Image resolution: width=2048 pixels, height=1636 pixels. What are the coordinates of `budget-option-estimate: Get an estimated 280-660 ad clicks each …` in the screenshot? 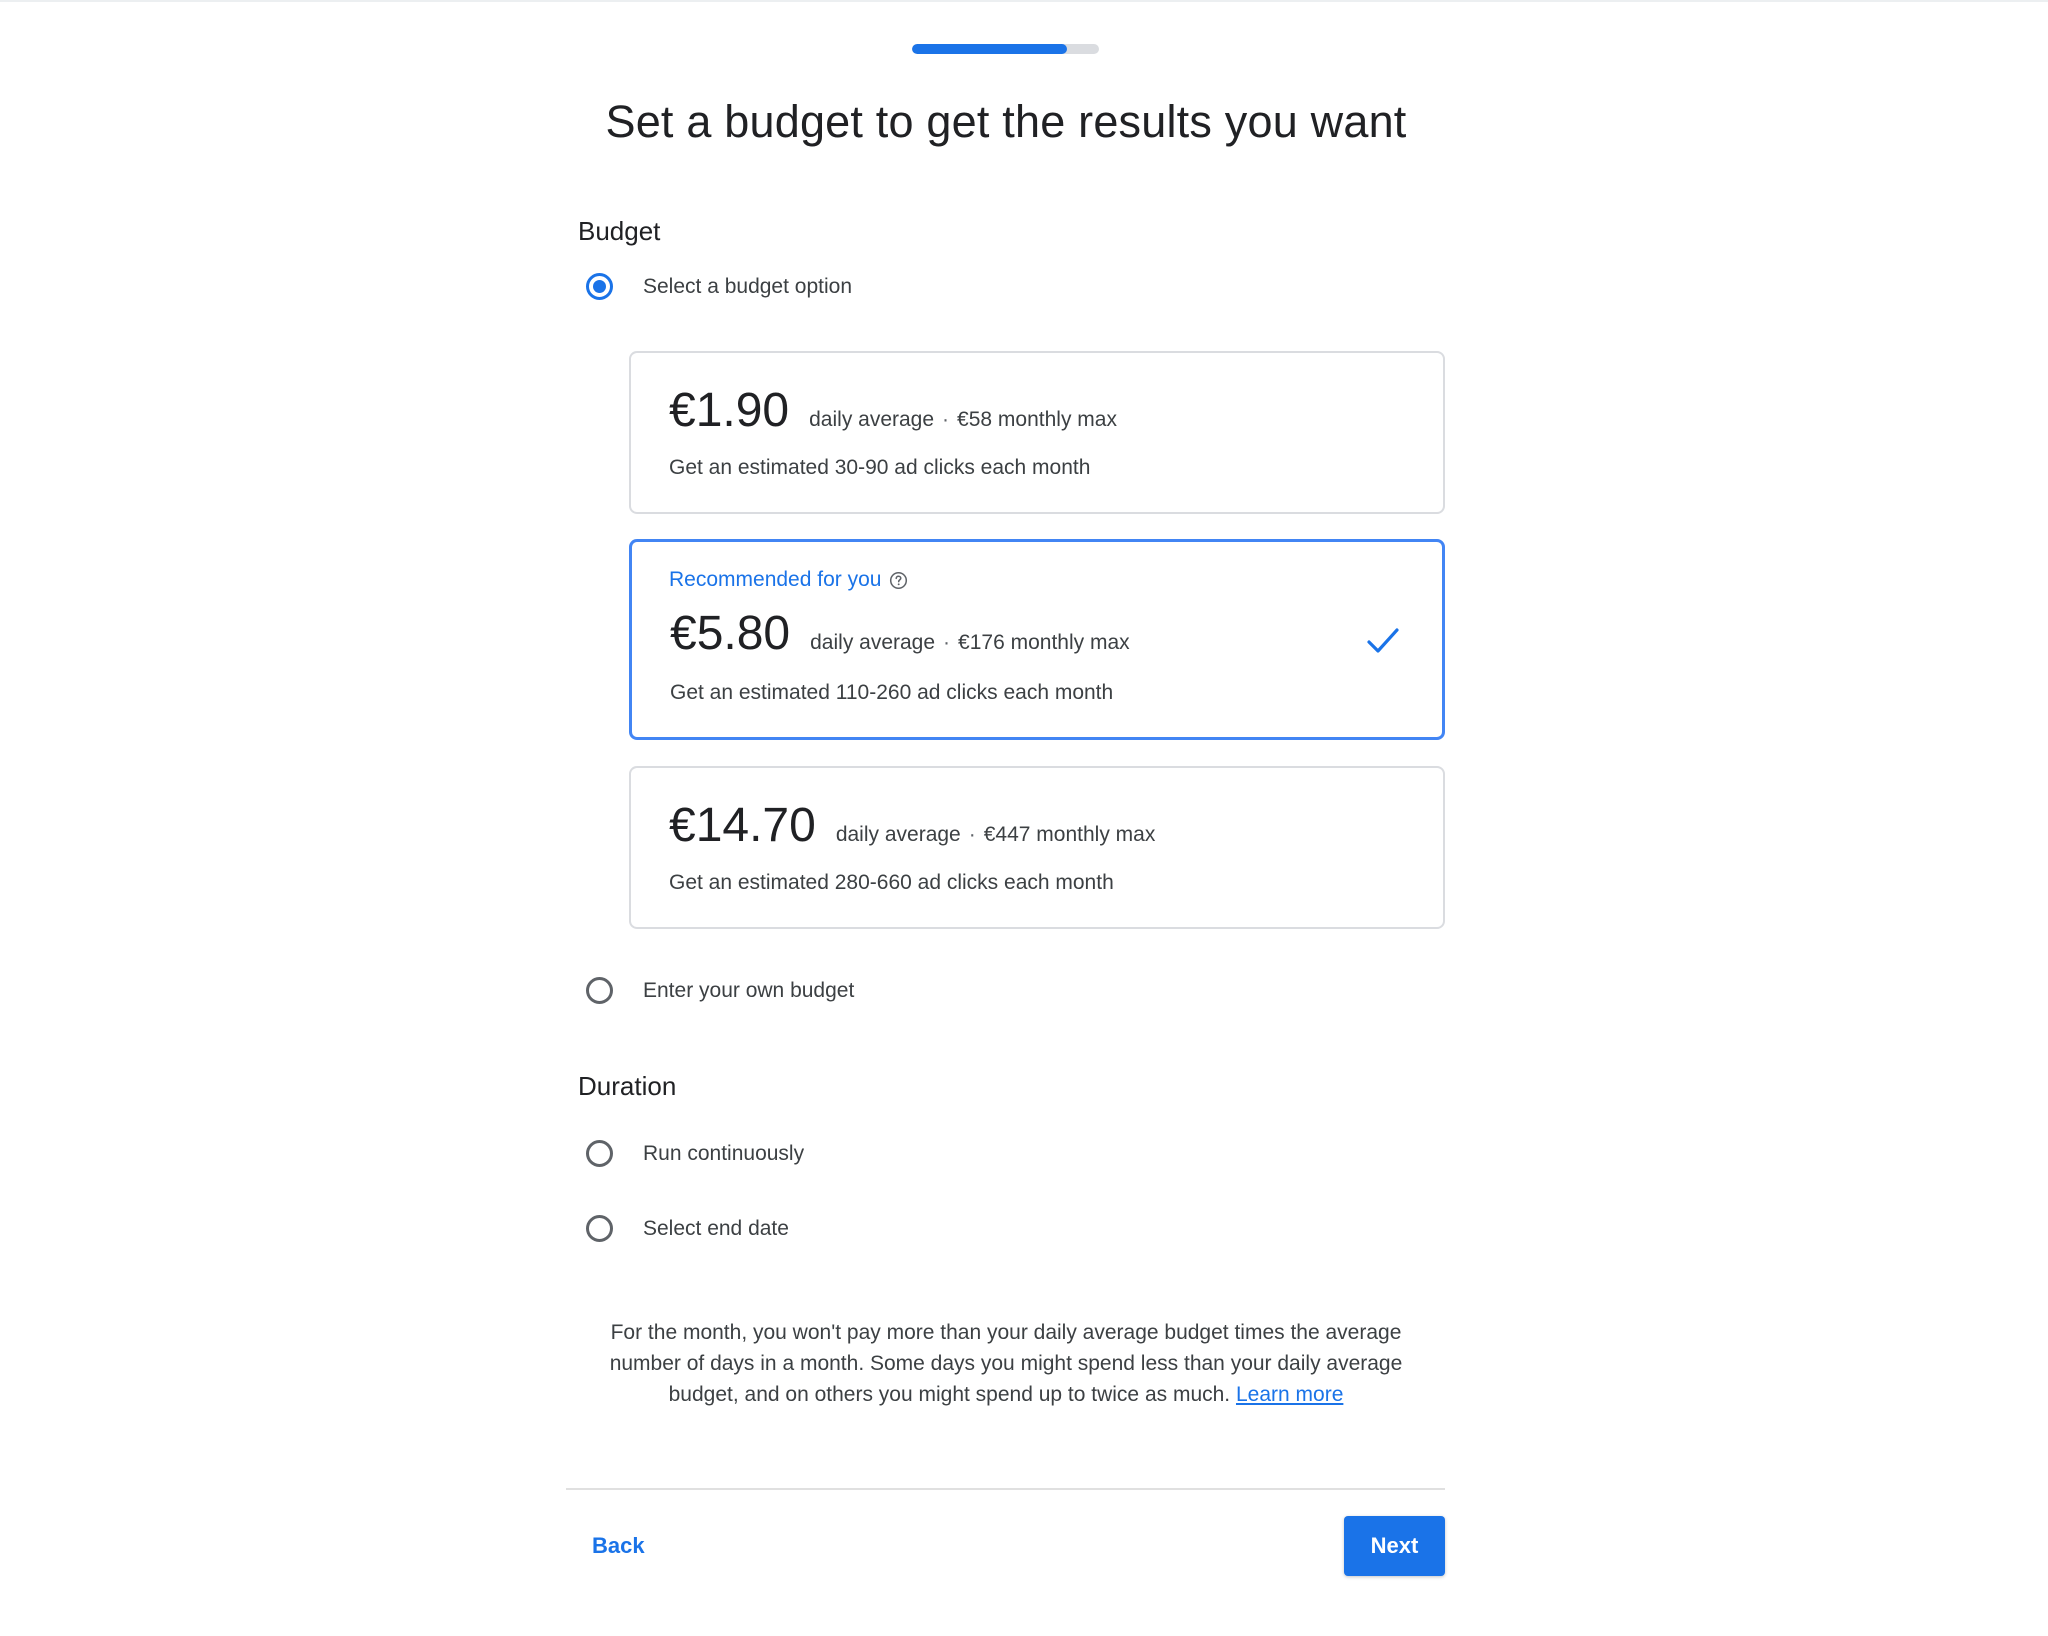 It's located at (891, 882).